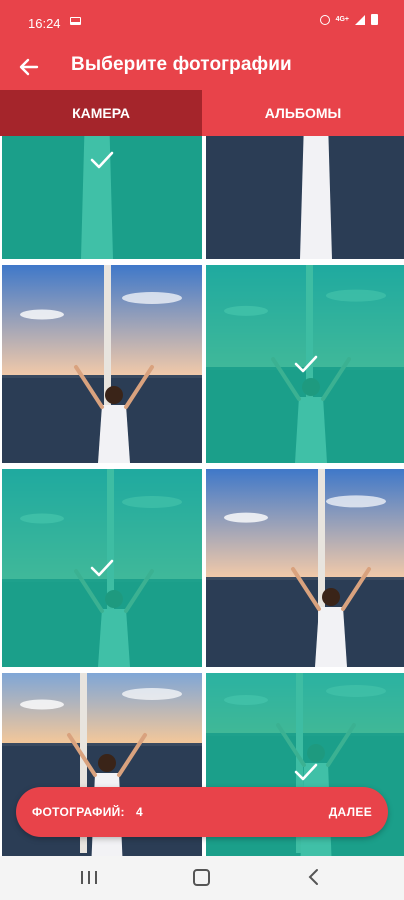  I want to click on tab-bar: КАМЕРА АЛЬБОМЫ, so click(202, 113).